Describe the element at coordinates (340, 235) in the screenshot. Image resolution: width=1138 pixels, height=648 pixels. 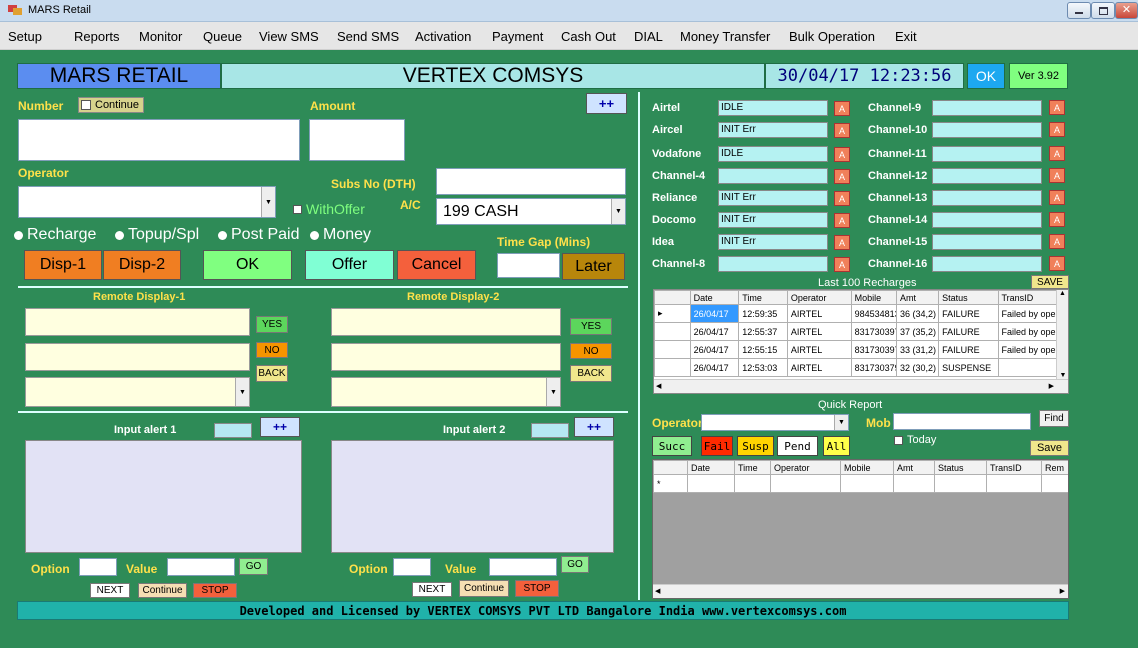
I see `radio-money: Money` at that location.